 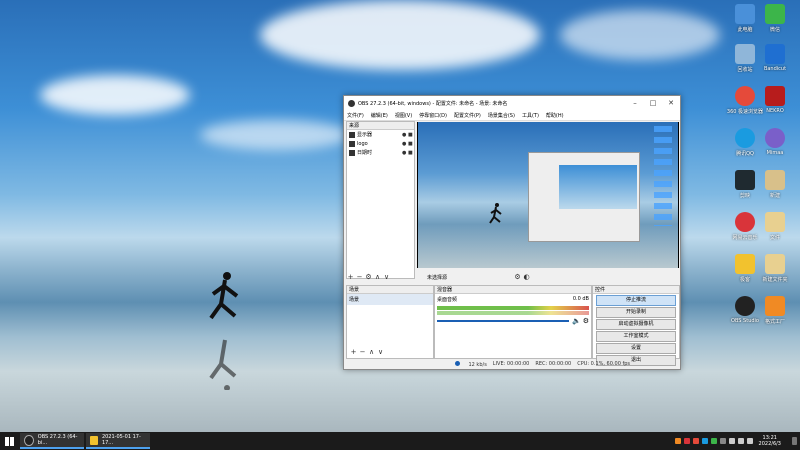 I want to click on windows-logo-icon, so click(x=9, y=441).